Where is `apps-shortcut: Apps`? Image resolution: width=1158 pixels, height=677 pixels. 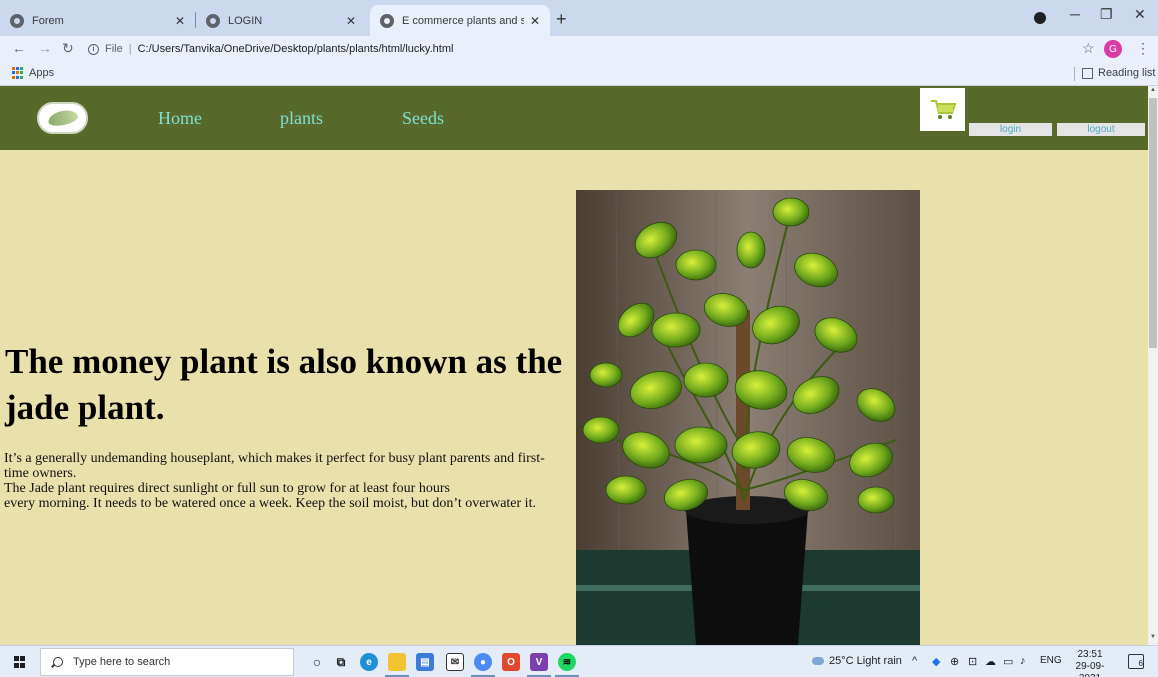 apps-shortcut: Apps is located at coordinates (33, 73).